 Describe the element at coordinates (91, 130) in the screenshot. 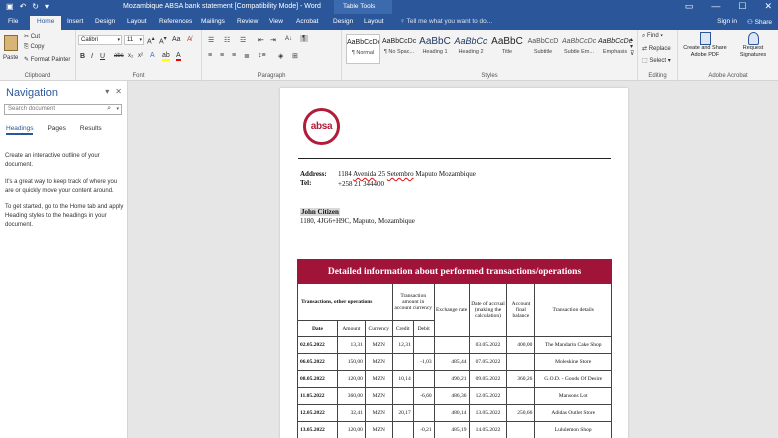

I see `tab-results: Results` at that location.